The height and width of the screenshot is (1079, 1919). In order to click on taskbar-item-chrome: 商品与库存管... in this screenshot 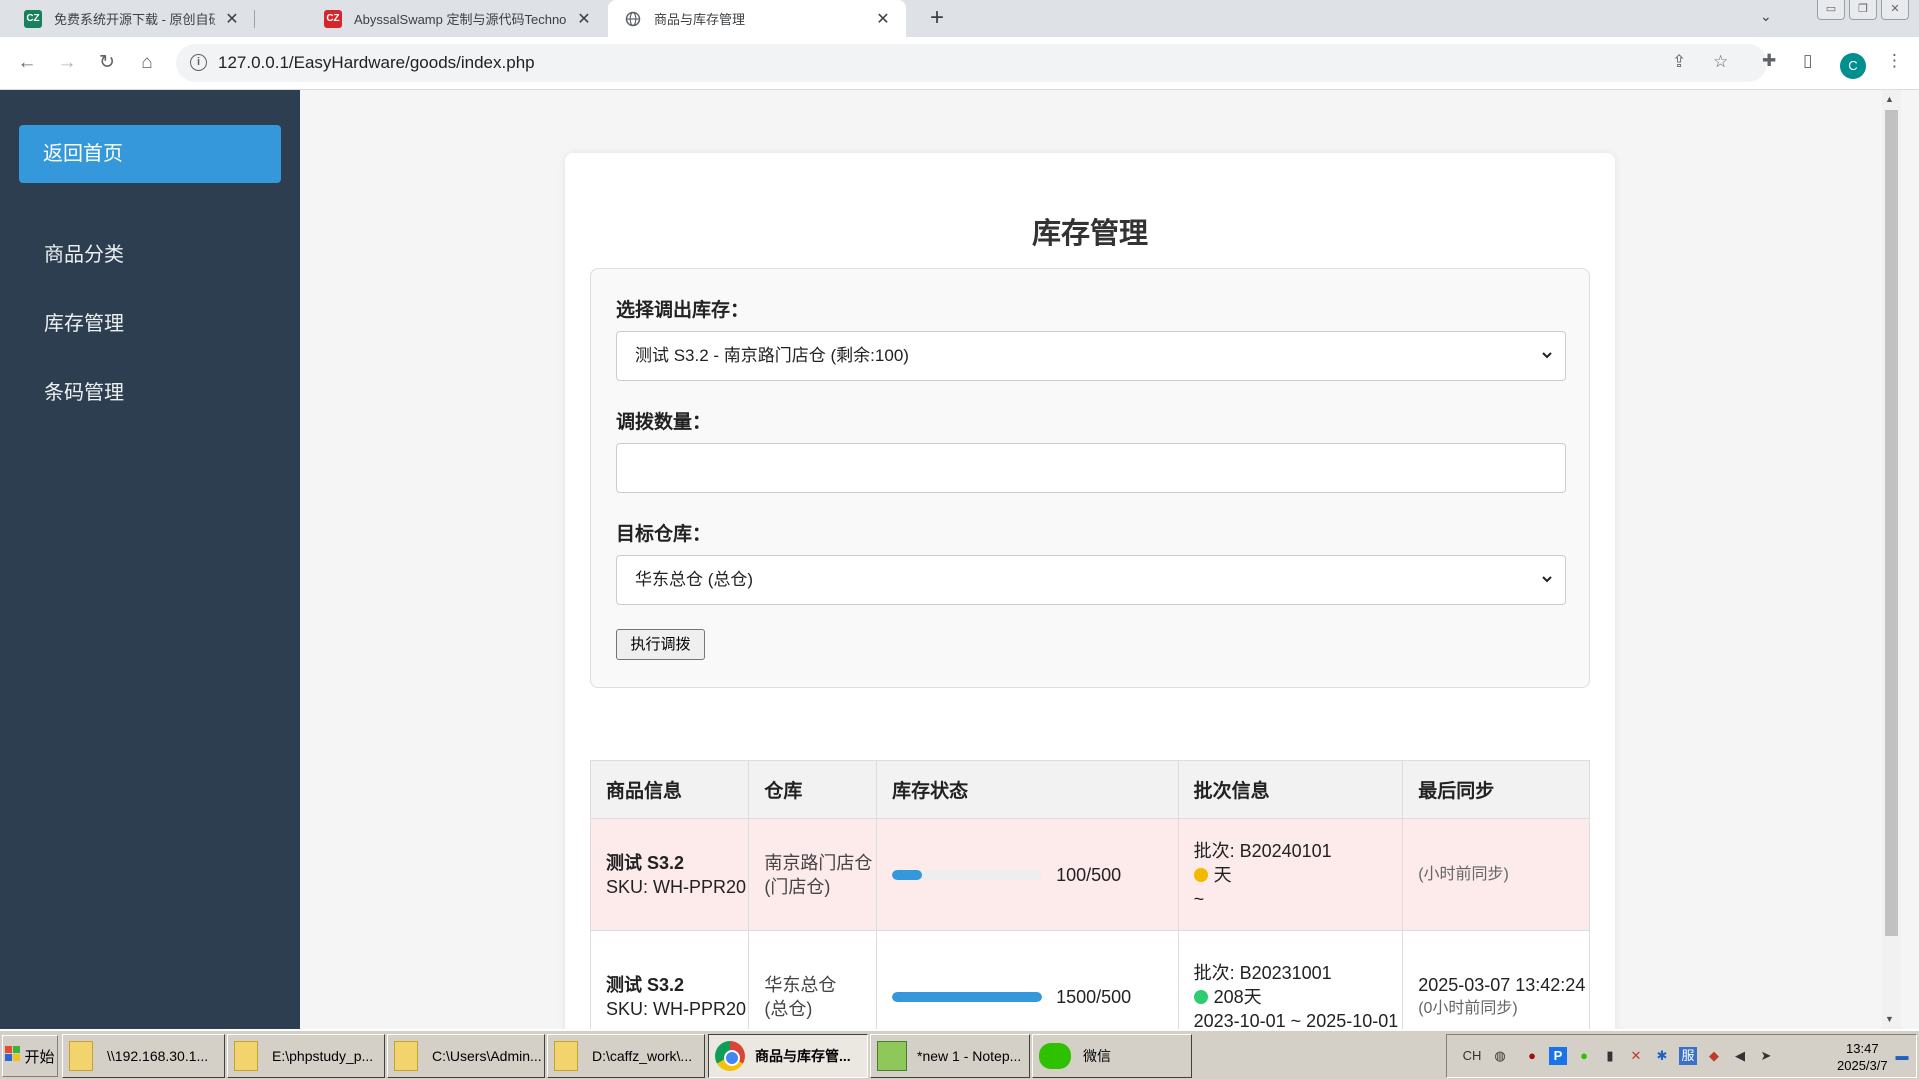, I will do `click(788, 1056)`.